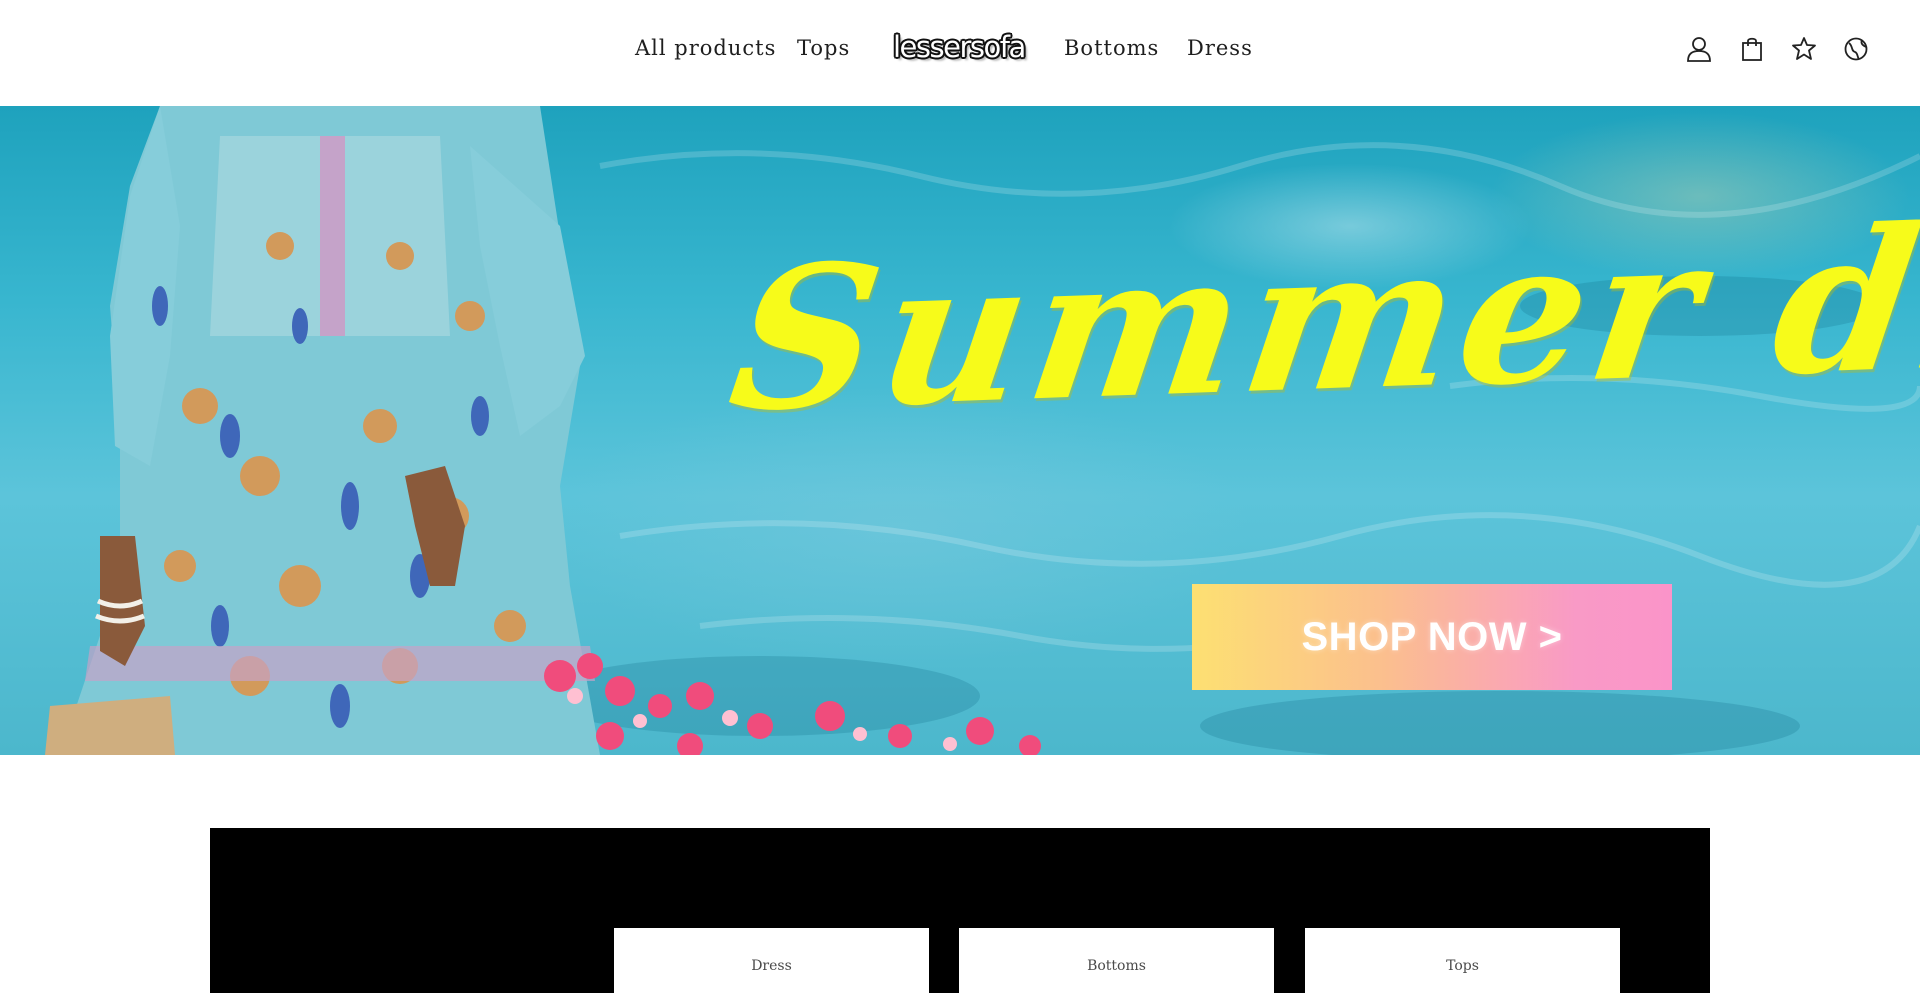 This screenshot has height=993, width=1920. Describe the element at coordinates (771, 966) in the screenshot. I see `category-label: Dress` at that location.